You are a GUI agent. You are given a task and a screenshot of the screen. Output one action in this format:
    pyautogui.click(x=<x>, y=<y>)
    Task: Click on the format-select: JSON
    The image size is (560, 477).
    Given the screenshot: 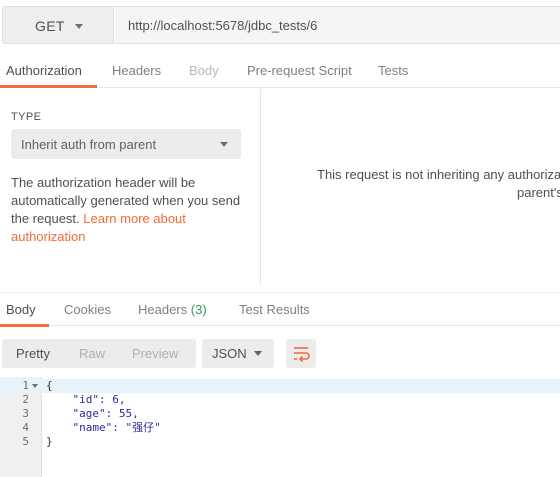 What is the action you would take?
    pyautogui.click(x=238, y=353)
    